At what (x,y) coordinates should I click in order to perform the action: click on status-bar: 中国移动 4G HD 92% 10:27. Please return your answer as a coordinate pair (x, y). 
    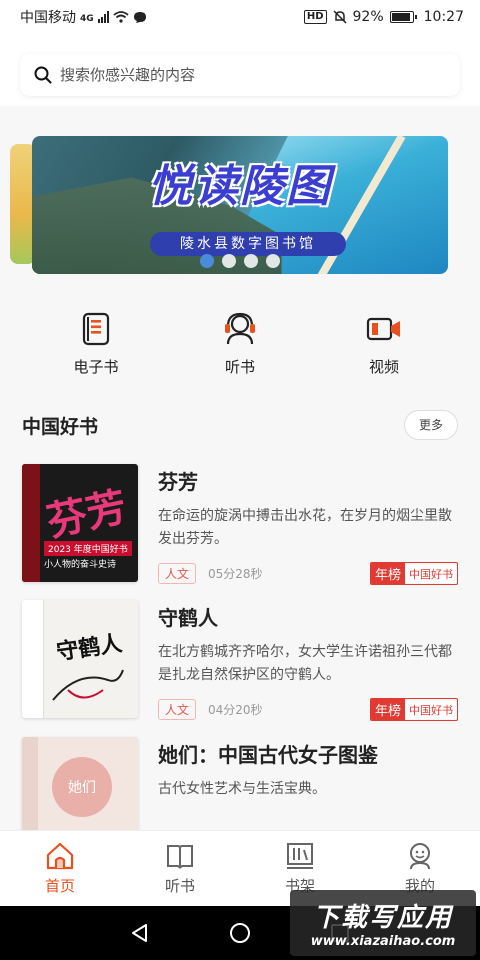
    Looking at the image, I should click on (240, 17).